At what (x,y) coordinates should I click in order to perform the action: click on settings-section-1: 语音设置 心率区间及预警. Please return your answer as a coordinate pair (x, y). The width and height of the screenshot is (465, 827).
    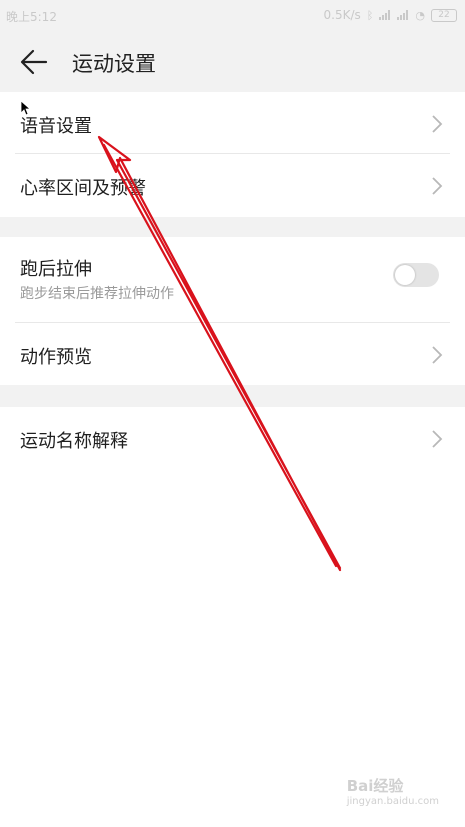
    Looking at the image, I should click on (232, 154).